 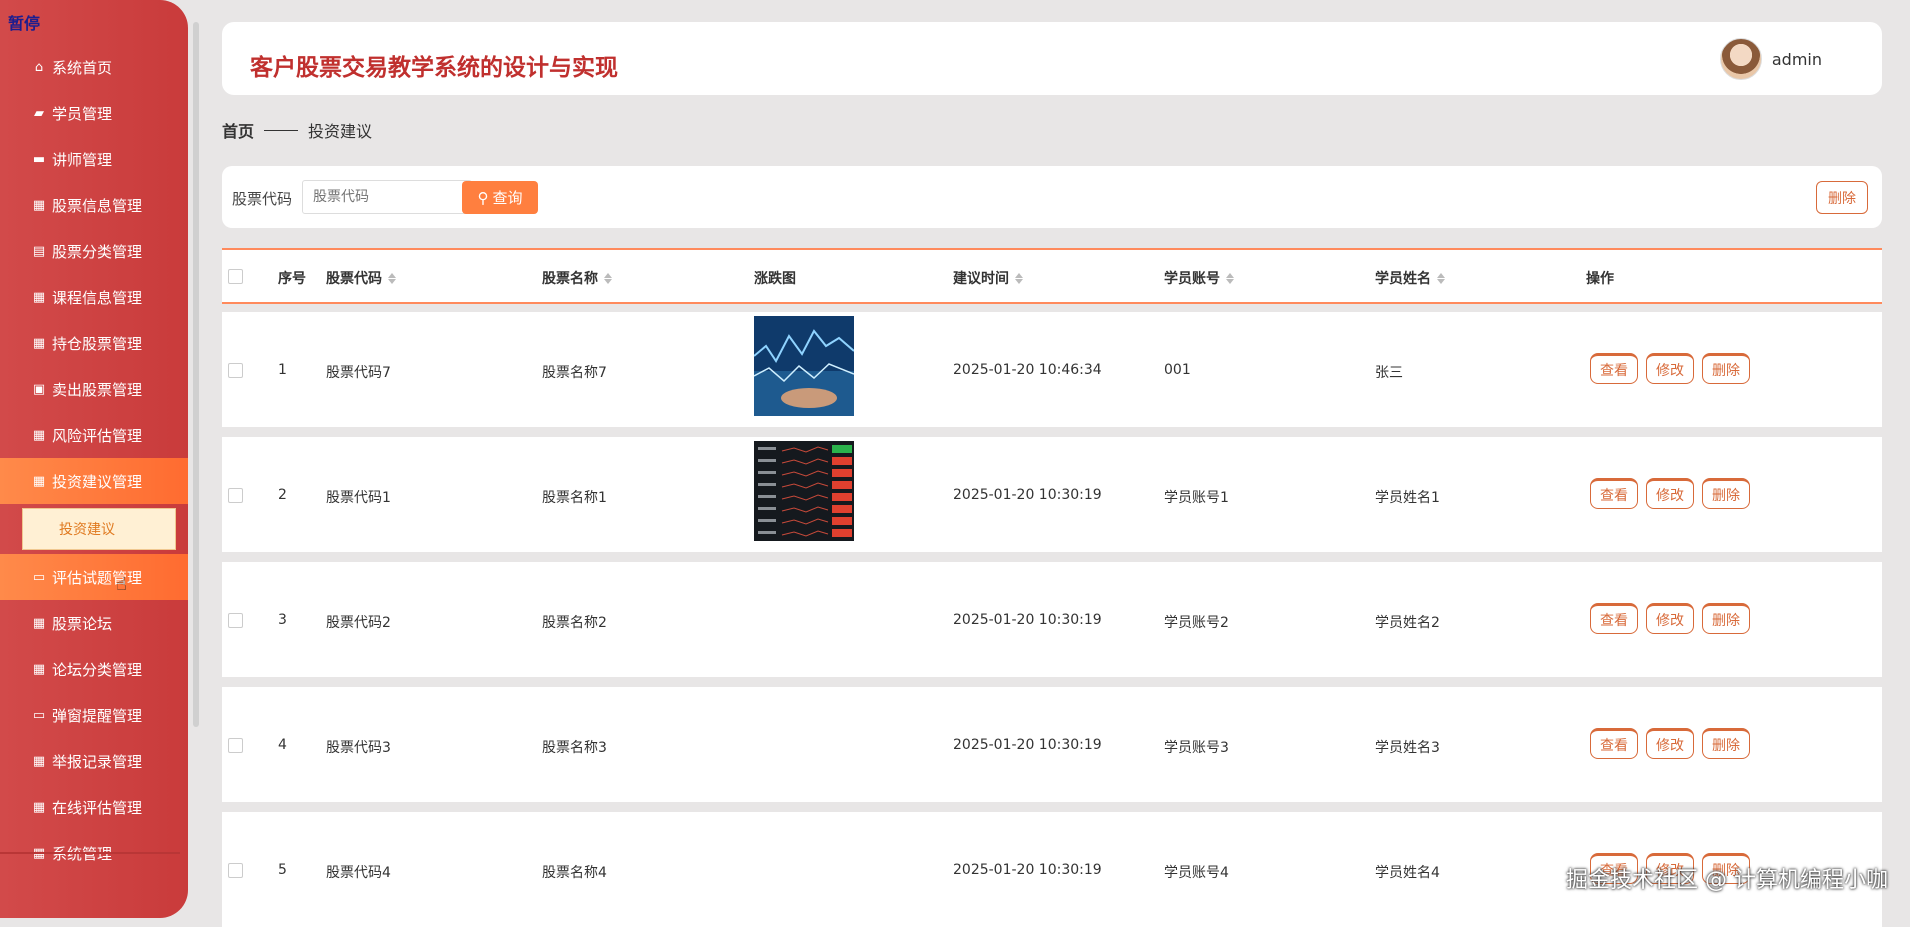 What do you see at coordinates (358, 748) in the screenshot?
I see `cell-code: 股票代码3` at bounding box center [358, 748].